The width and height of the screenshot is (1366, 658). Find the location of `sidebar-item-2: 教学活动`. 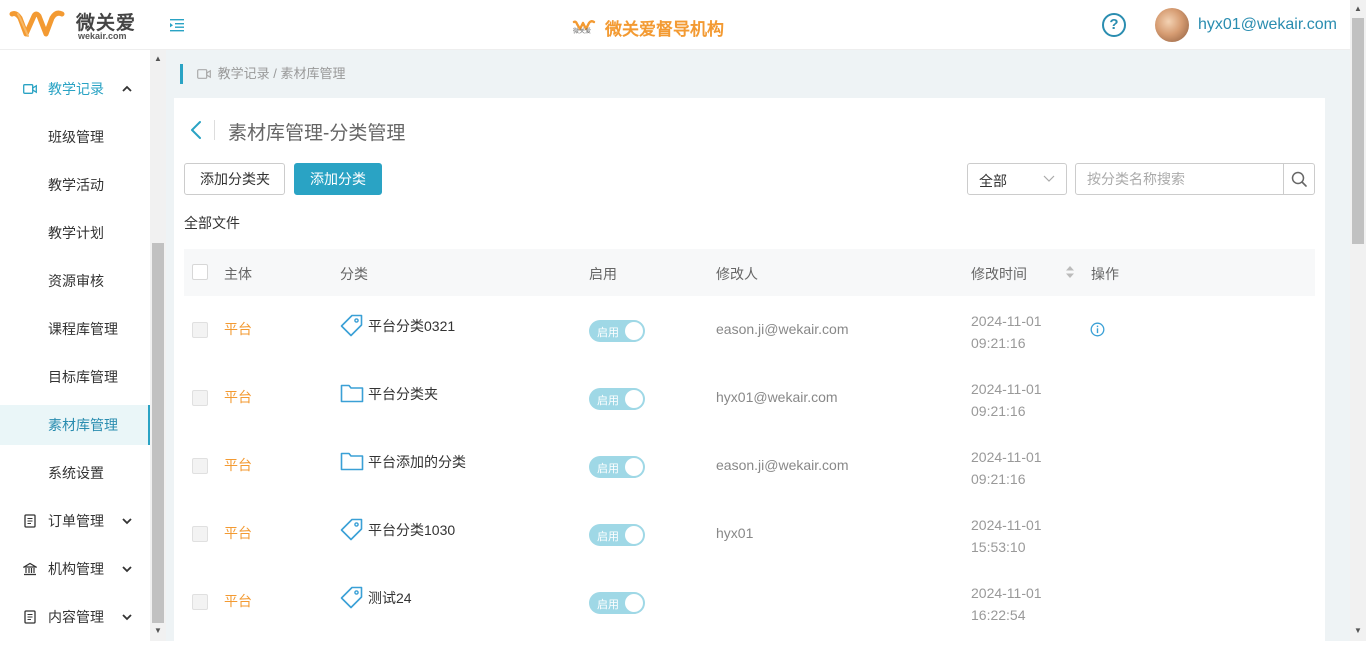

sidebar-item-2: 教学活动 is located at coordinates (75, 185).